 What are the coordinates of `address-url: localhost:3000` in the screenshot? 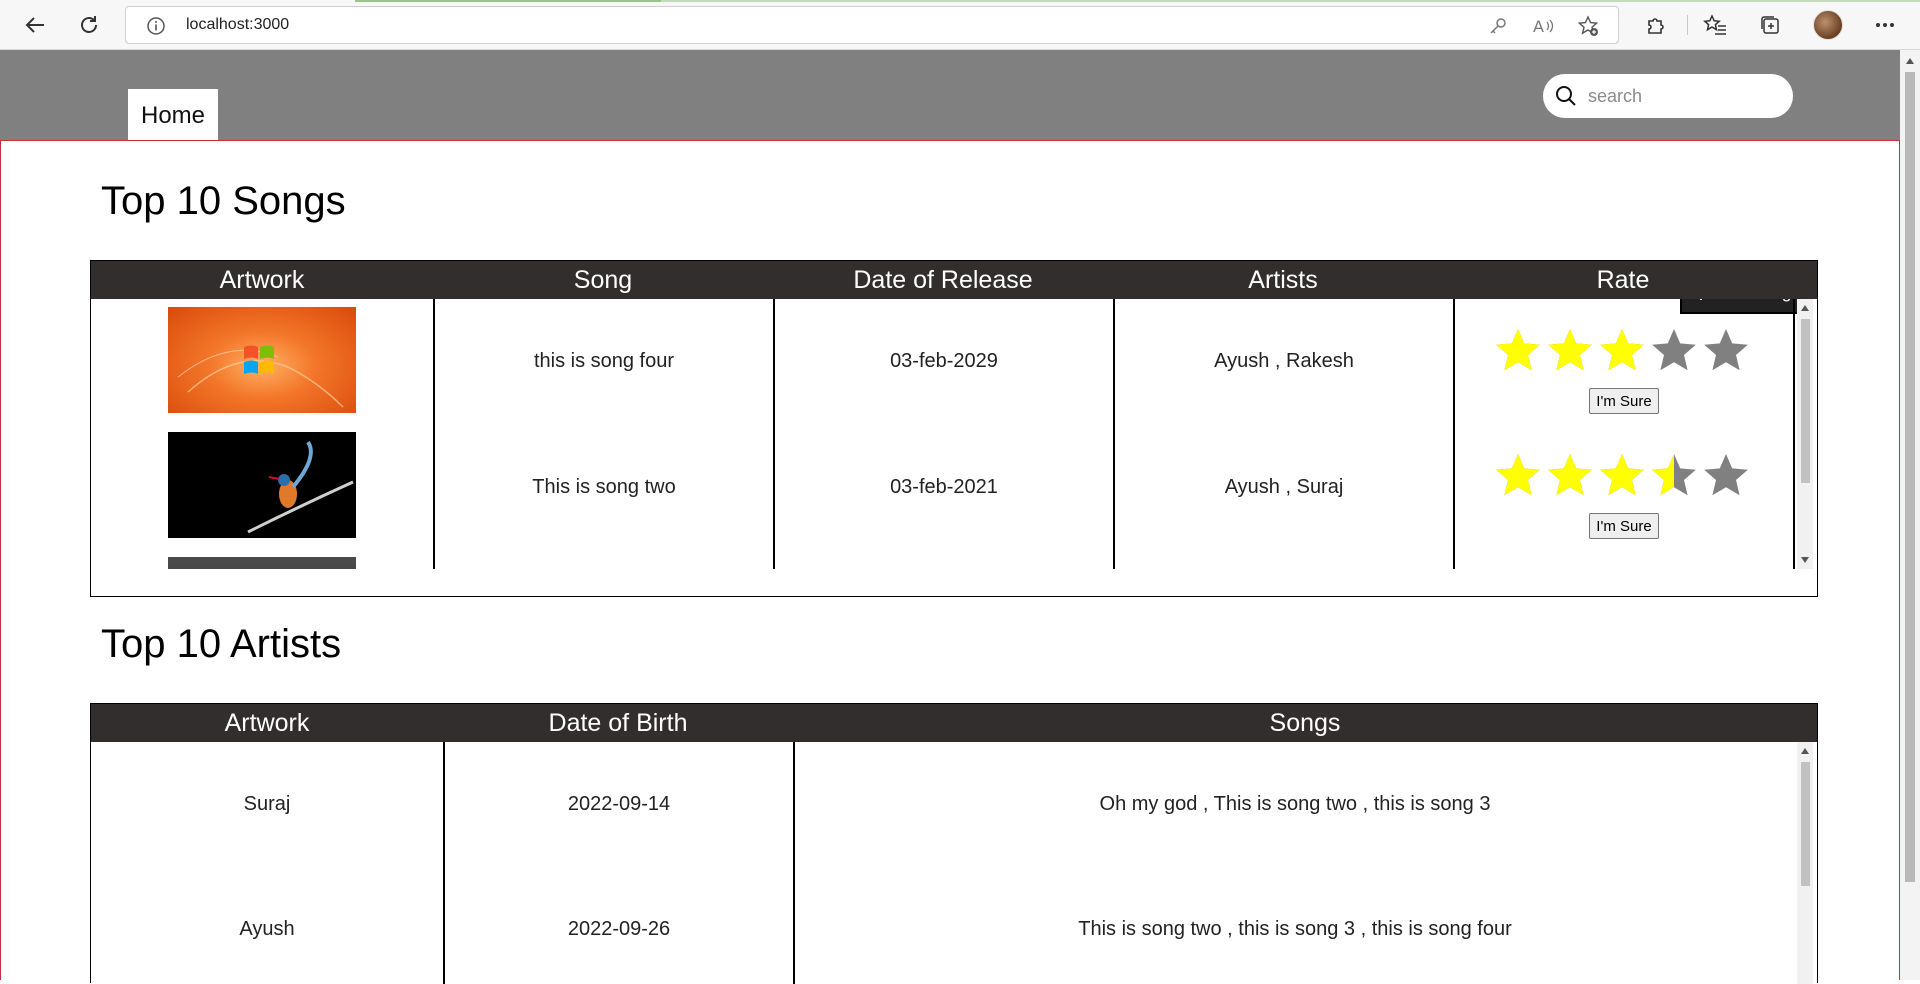 It's located at (237, 25).